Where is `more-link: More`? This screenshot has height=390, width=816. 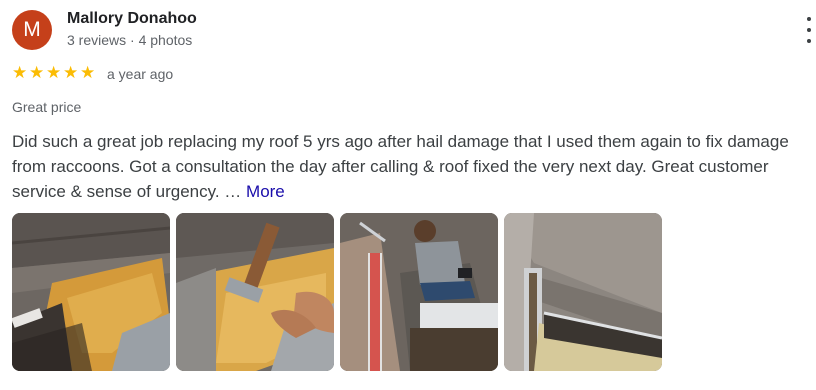
more-link: More is located at coordinates (265, 191).